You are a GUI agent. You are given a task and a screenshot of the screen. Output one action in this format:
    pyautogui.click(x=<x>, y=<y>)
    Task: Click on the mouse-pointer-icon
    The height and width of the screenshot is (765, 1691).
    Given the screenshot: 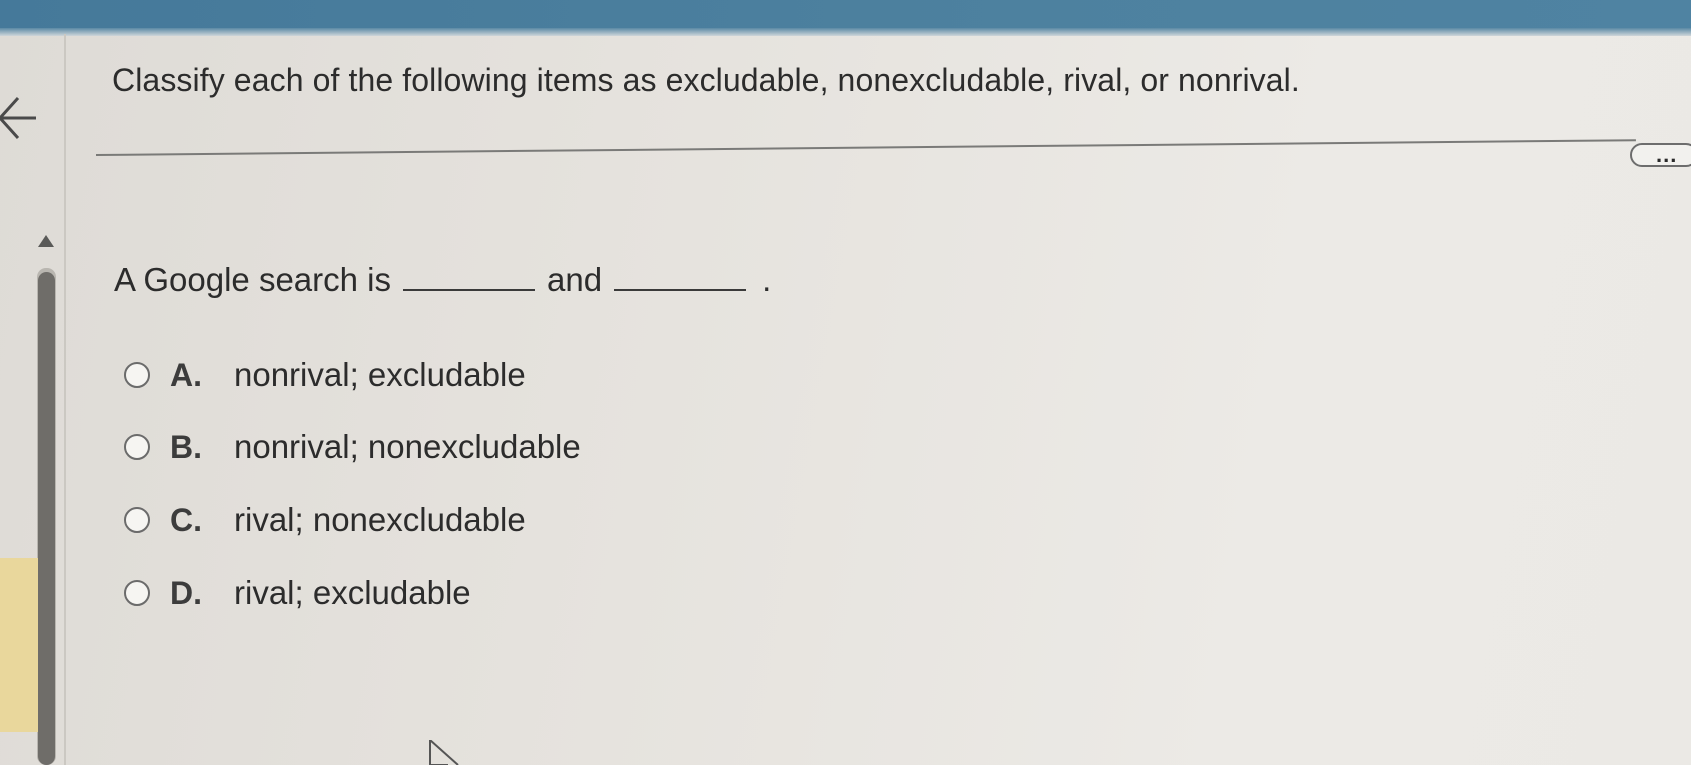 What is the action you would take?
    pyautogui.click(x=448, y=752)
    